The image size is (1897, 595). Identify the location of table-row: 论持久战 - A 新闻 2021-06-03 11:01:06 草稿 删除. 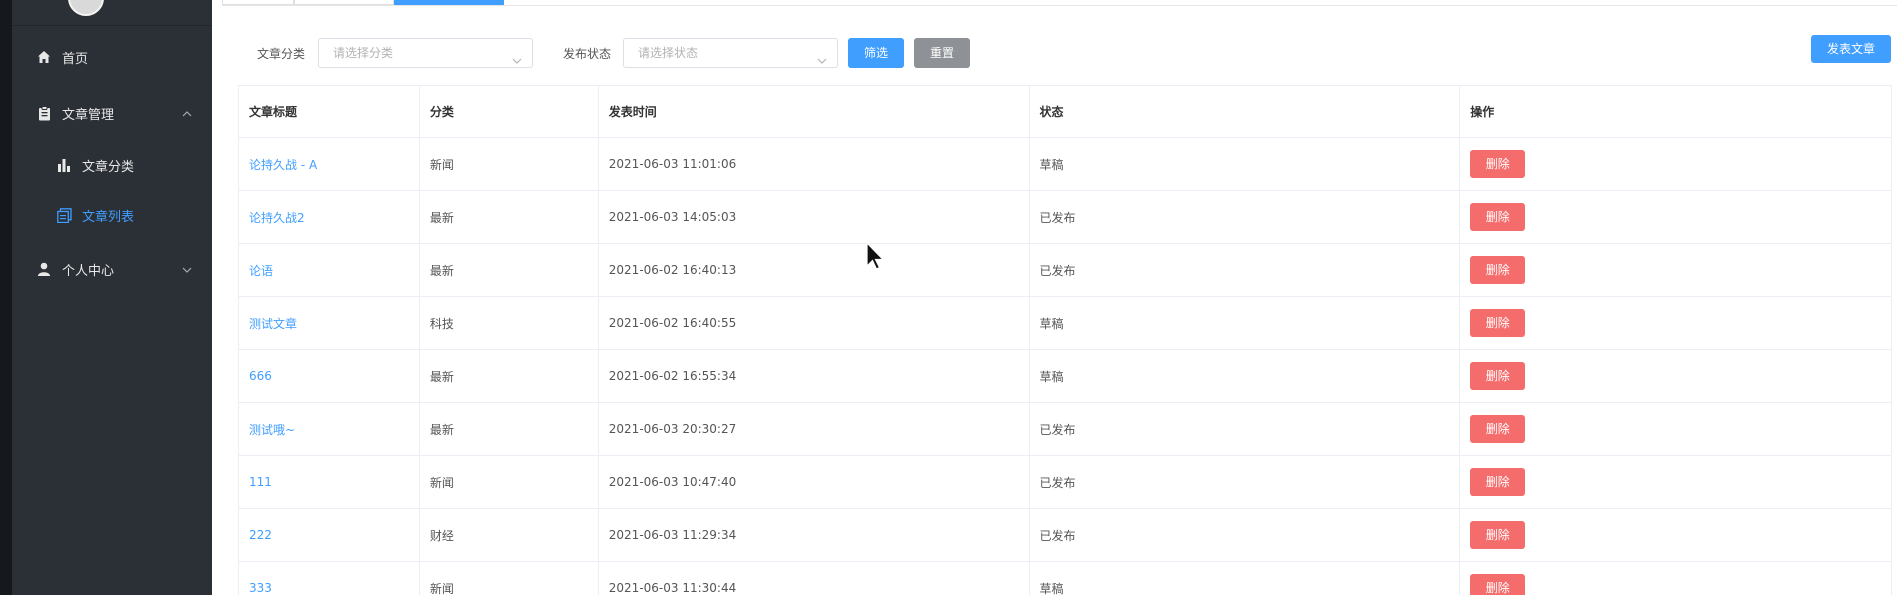
(1065, 164).